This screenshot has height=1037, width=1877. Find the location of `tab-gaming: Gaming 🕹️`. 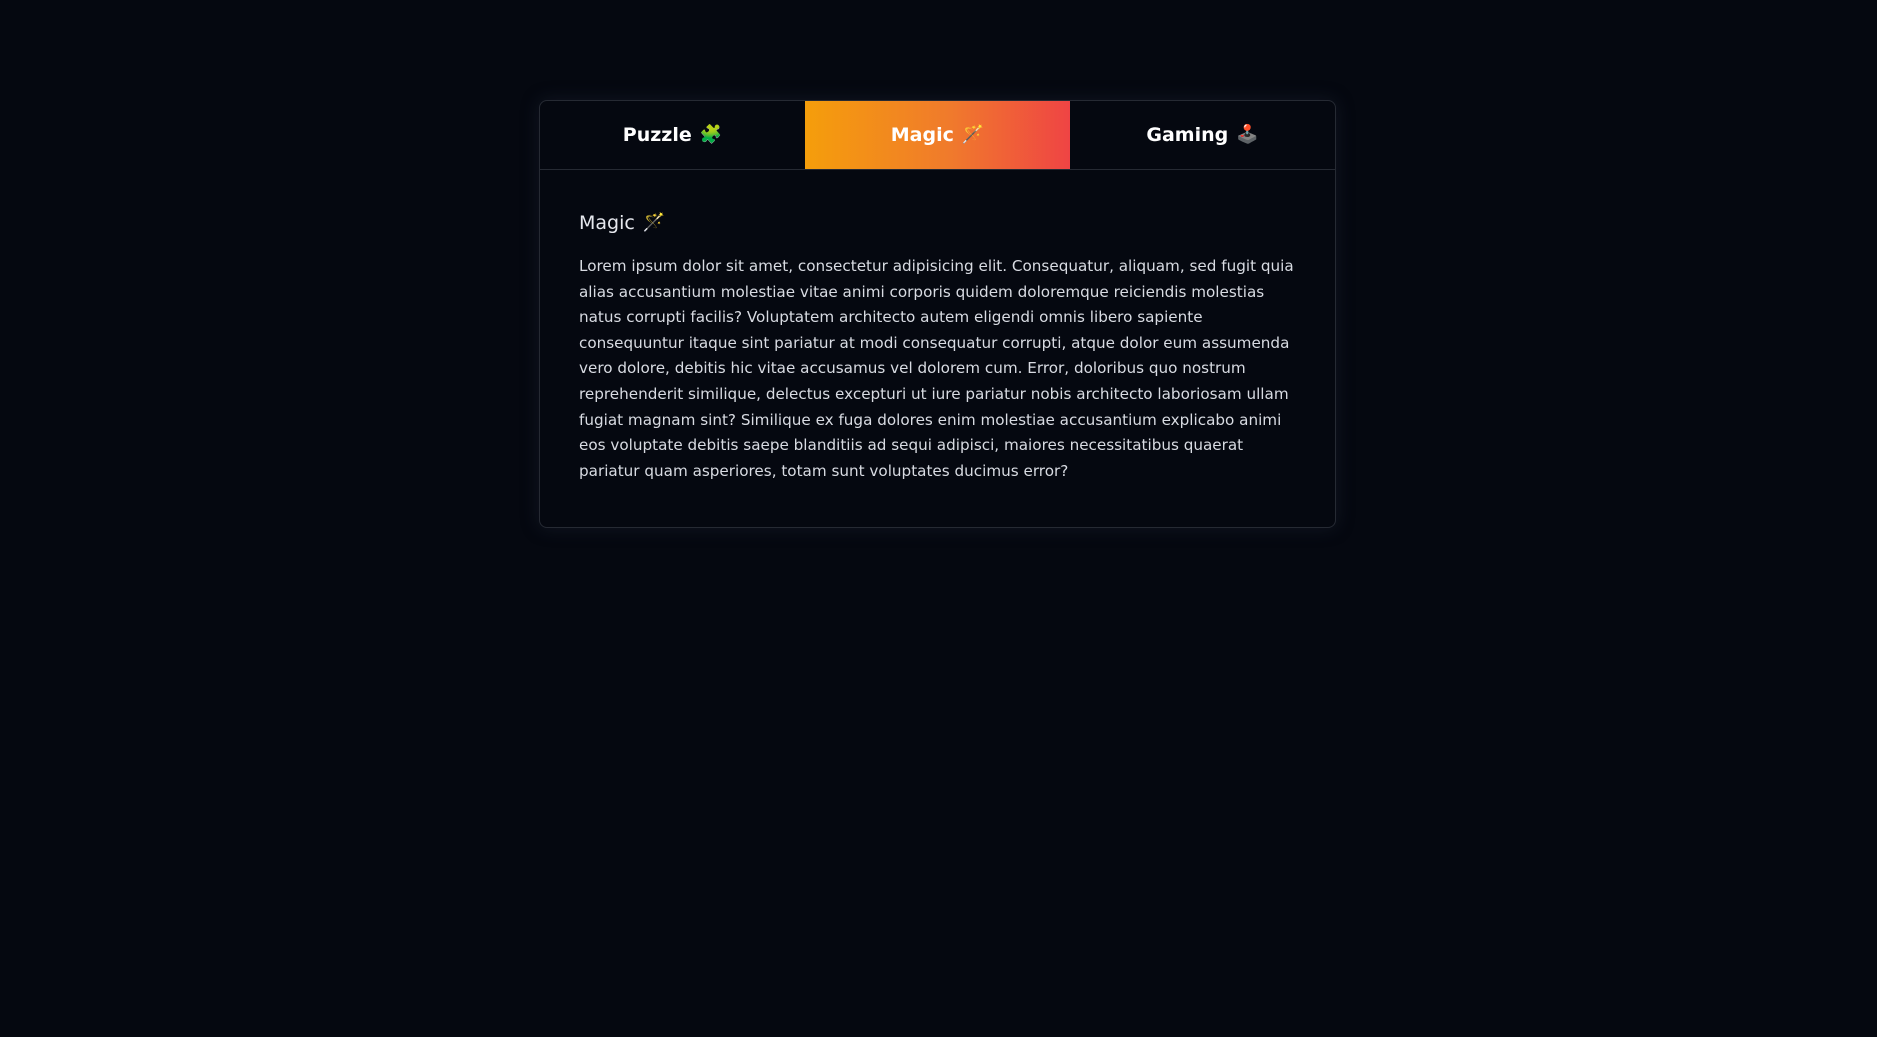

tab-gaming: Gaming 🕹️ is located at coordinates (1202, 135).